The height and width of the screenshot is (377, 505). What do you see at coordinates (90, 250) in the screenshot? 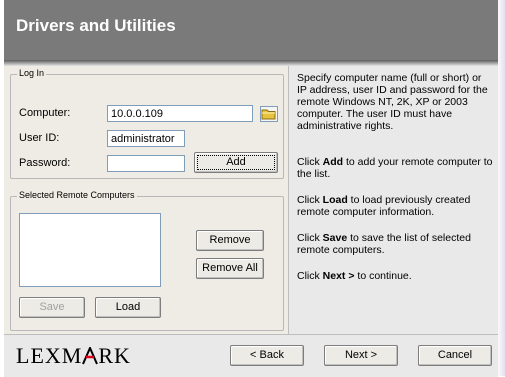
I see `selected-computers-list` at bounding box center [90, 250].